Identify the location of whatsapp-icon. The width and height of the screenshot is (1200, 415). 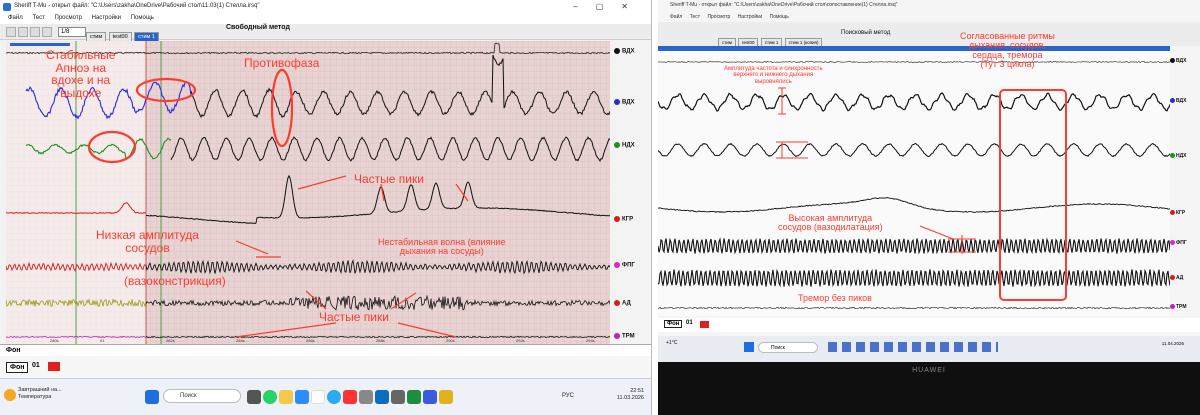
(270, 397).